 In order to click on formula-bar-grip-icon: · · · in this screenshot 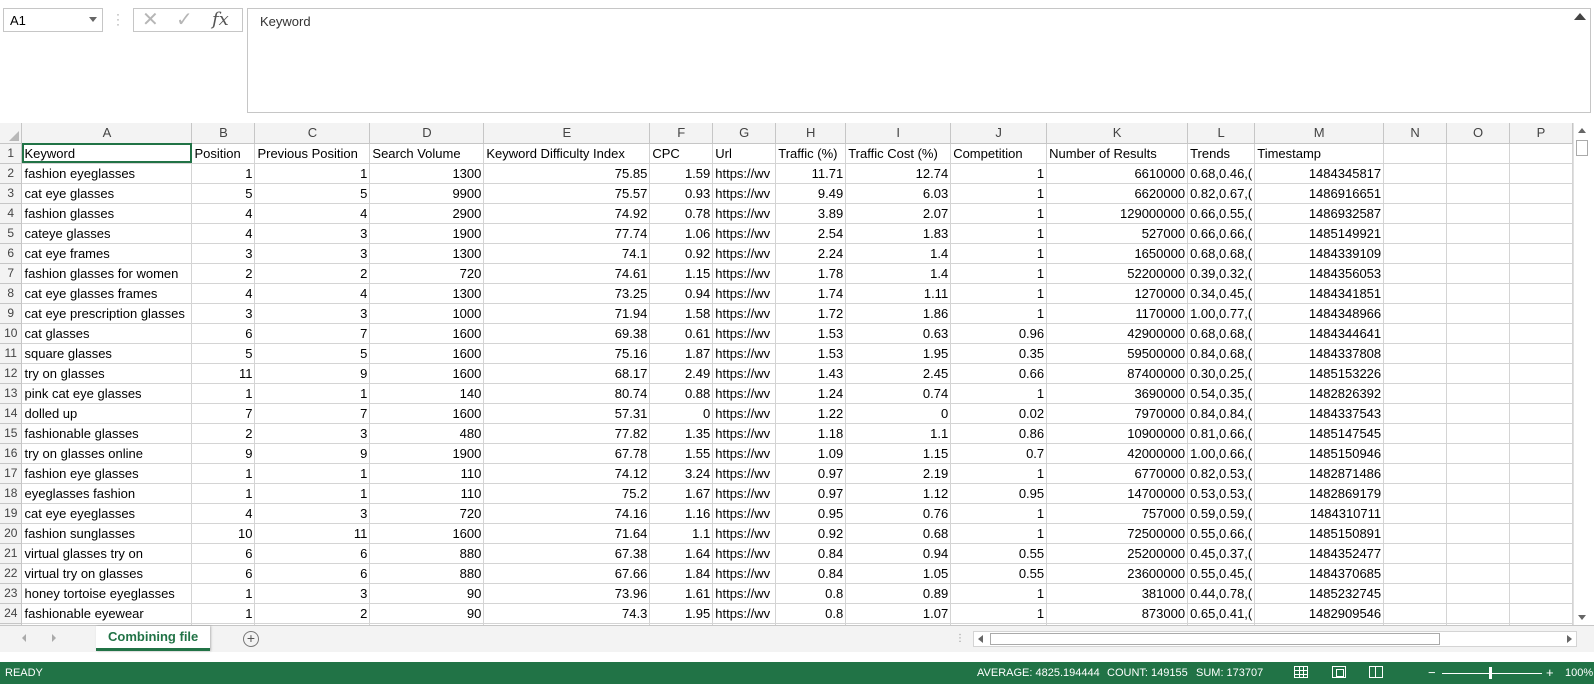, I will do `click(118, 19)`.